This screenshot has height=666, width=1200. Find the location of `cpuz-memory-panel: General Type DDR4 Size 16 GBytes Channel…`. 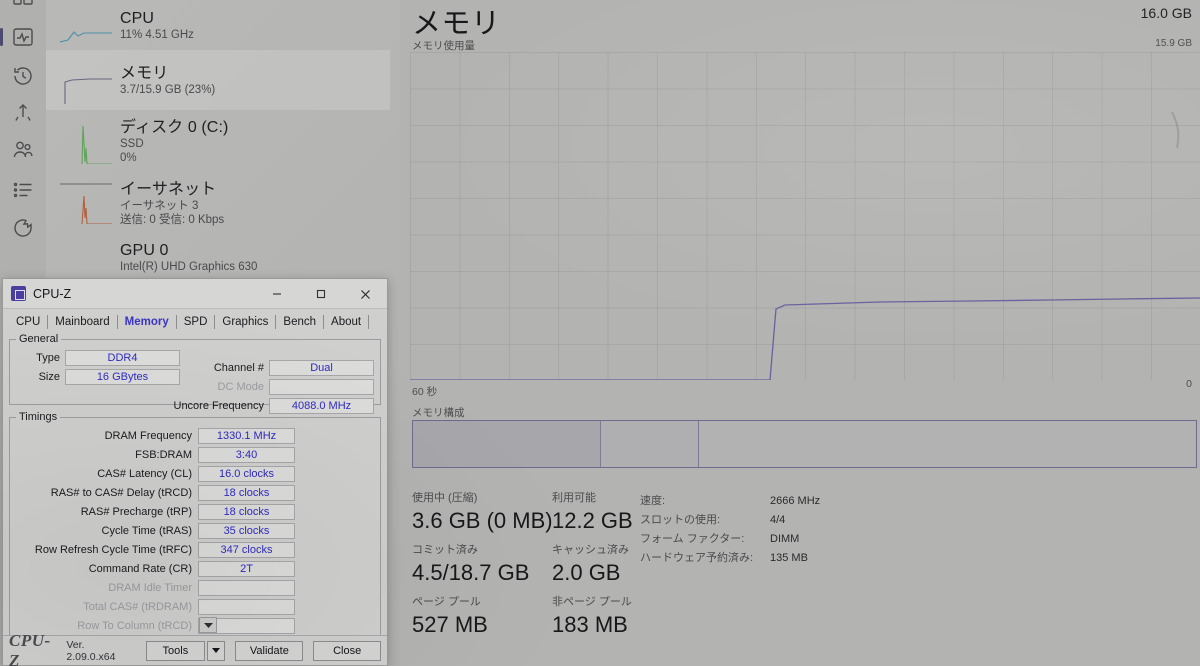

cpuz-memory-panel: General Type DDR4 Size 16 GBytes Channel… is located at coordinates (195, 482).